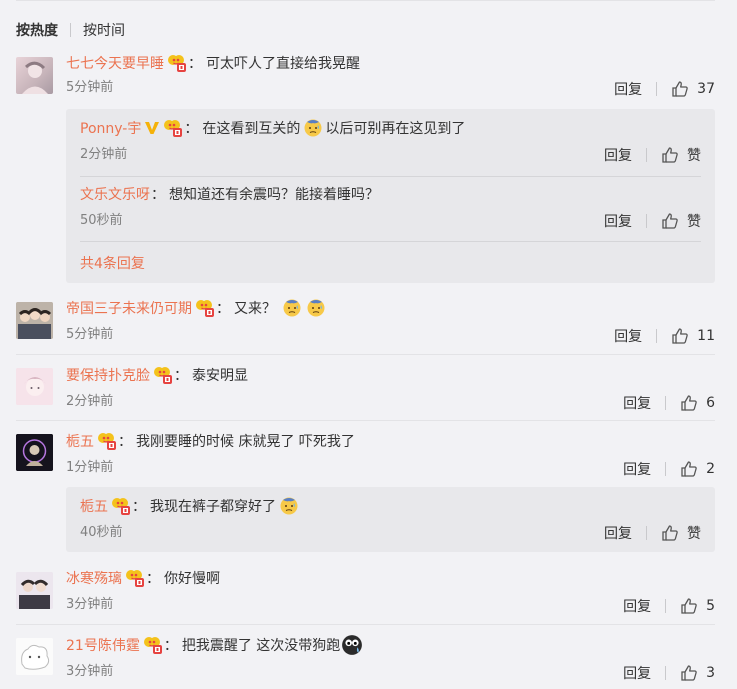 The width and height of the screenshot is (737, 689). What do you see at coordinates (103, 645) in the screenshot?
I see `username-link: 21号陈伟霆` at bounding box center [103, 645].